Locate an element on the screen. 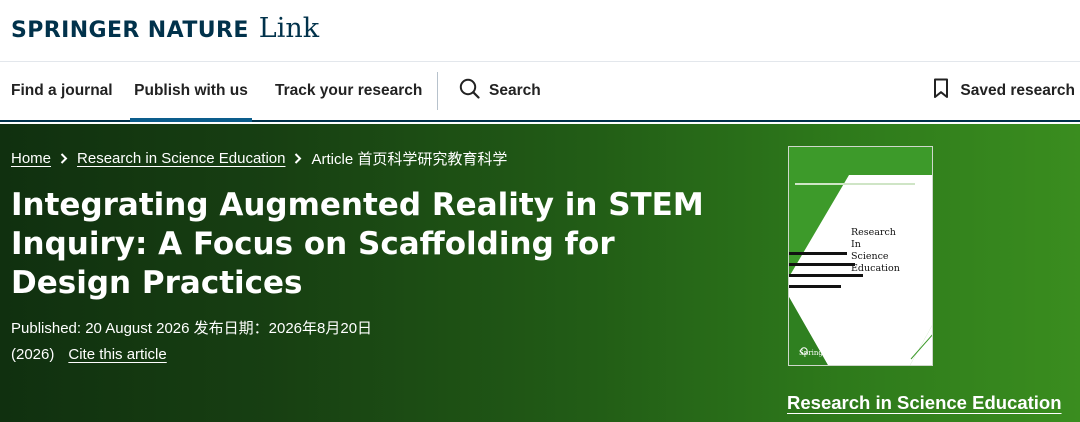 The width and height of the screenshot is (1080, 422). nav-publish-with-us: Publish with us is located at coordinates (191, 92).